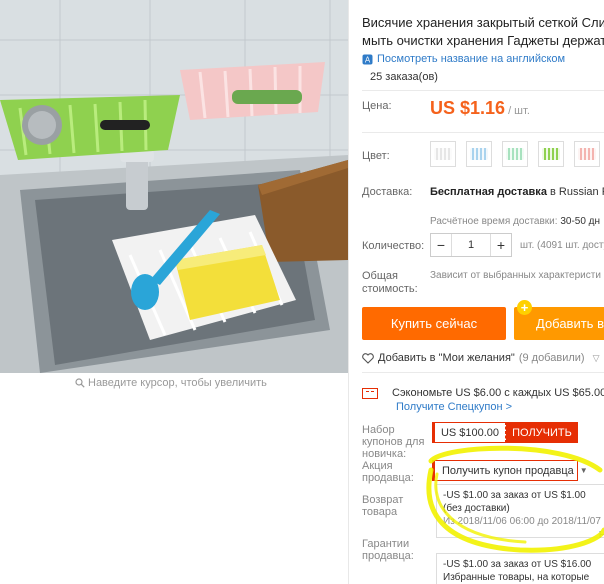 Image resolution: width=604 pixels, height=584 pixels. I want to click on svg-text: A, so click(368, 59).